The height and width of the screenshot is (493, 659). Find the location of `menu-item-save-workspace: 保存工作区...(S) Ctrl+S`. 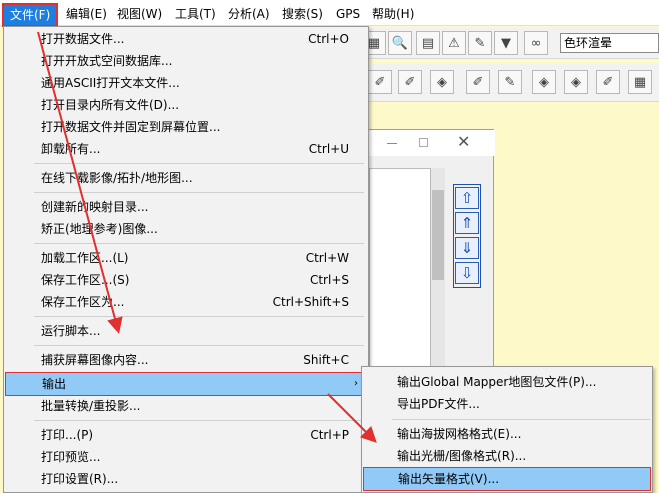

menu-item-save-workspace: 保存工作区...(S) Ctrl+S is located at coordinates (186, 280).